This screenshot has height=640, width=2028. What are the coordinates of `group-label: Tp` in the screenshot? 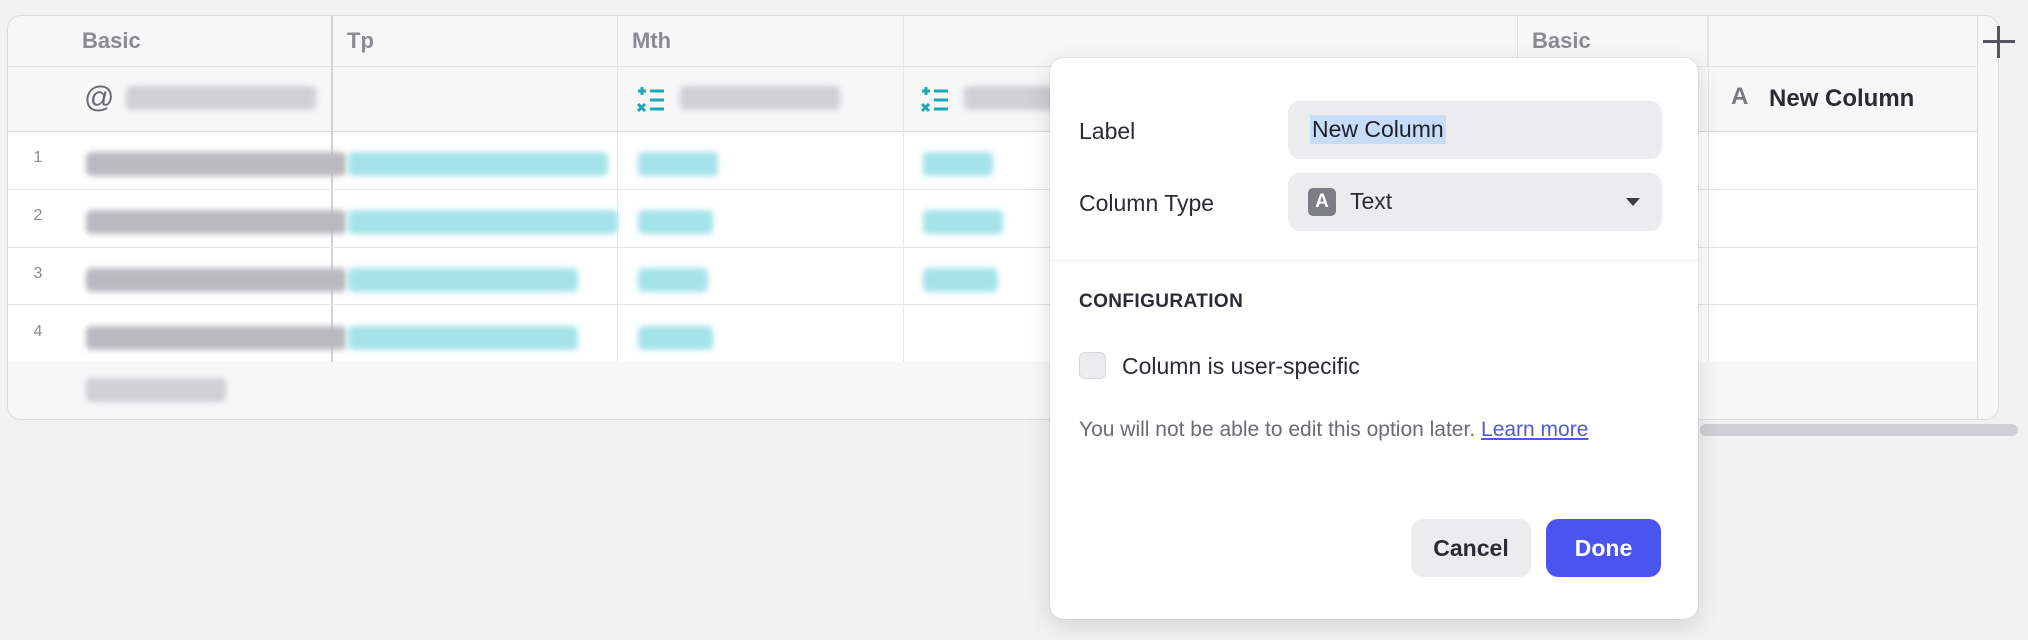 It's located at (360, 40).